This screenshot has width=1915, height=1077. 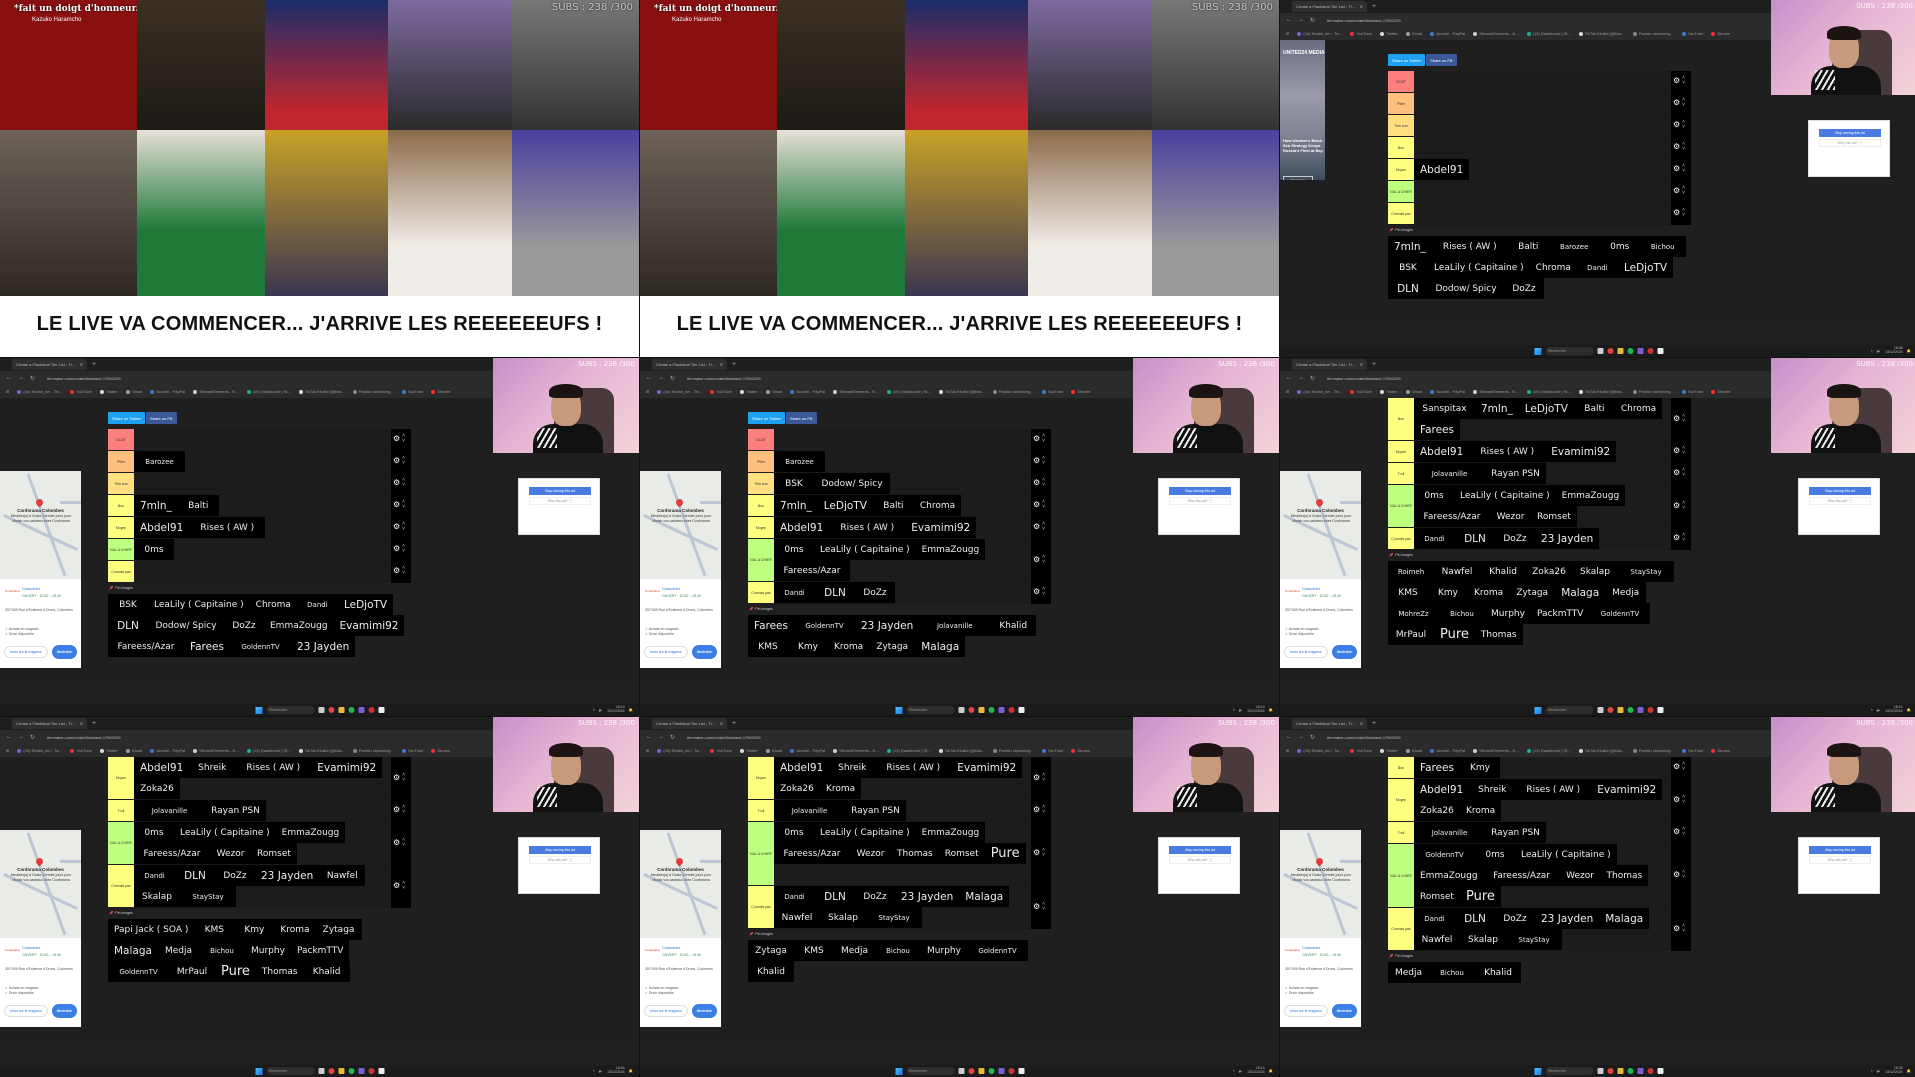 What do you see at coordinates (1287, 391) in the screenshot?
I see `apps-grid-icon: ⊞` at bounding box center [1287, 391].